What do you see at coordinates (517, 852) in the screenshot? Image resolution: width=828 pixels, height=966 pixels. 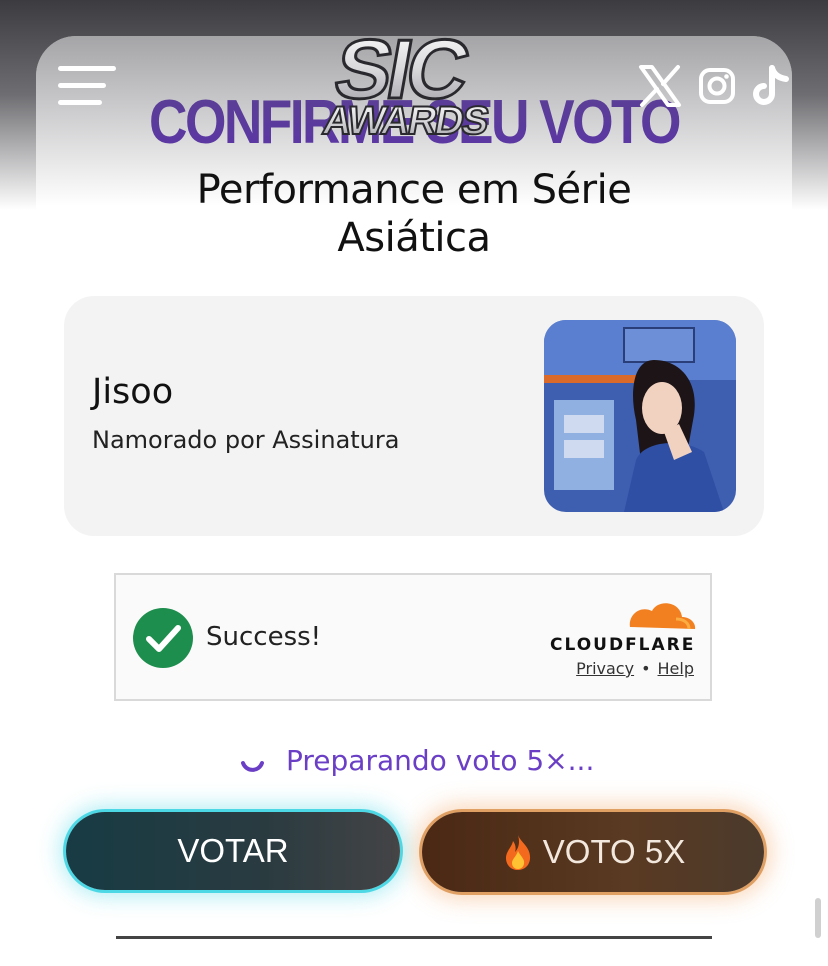 I see `fire-icon` at bounding box center [517, 852].